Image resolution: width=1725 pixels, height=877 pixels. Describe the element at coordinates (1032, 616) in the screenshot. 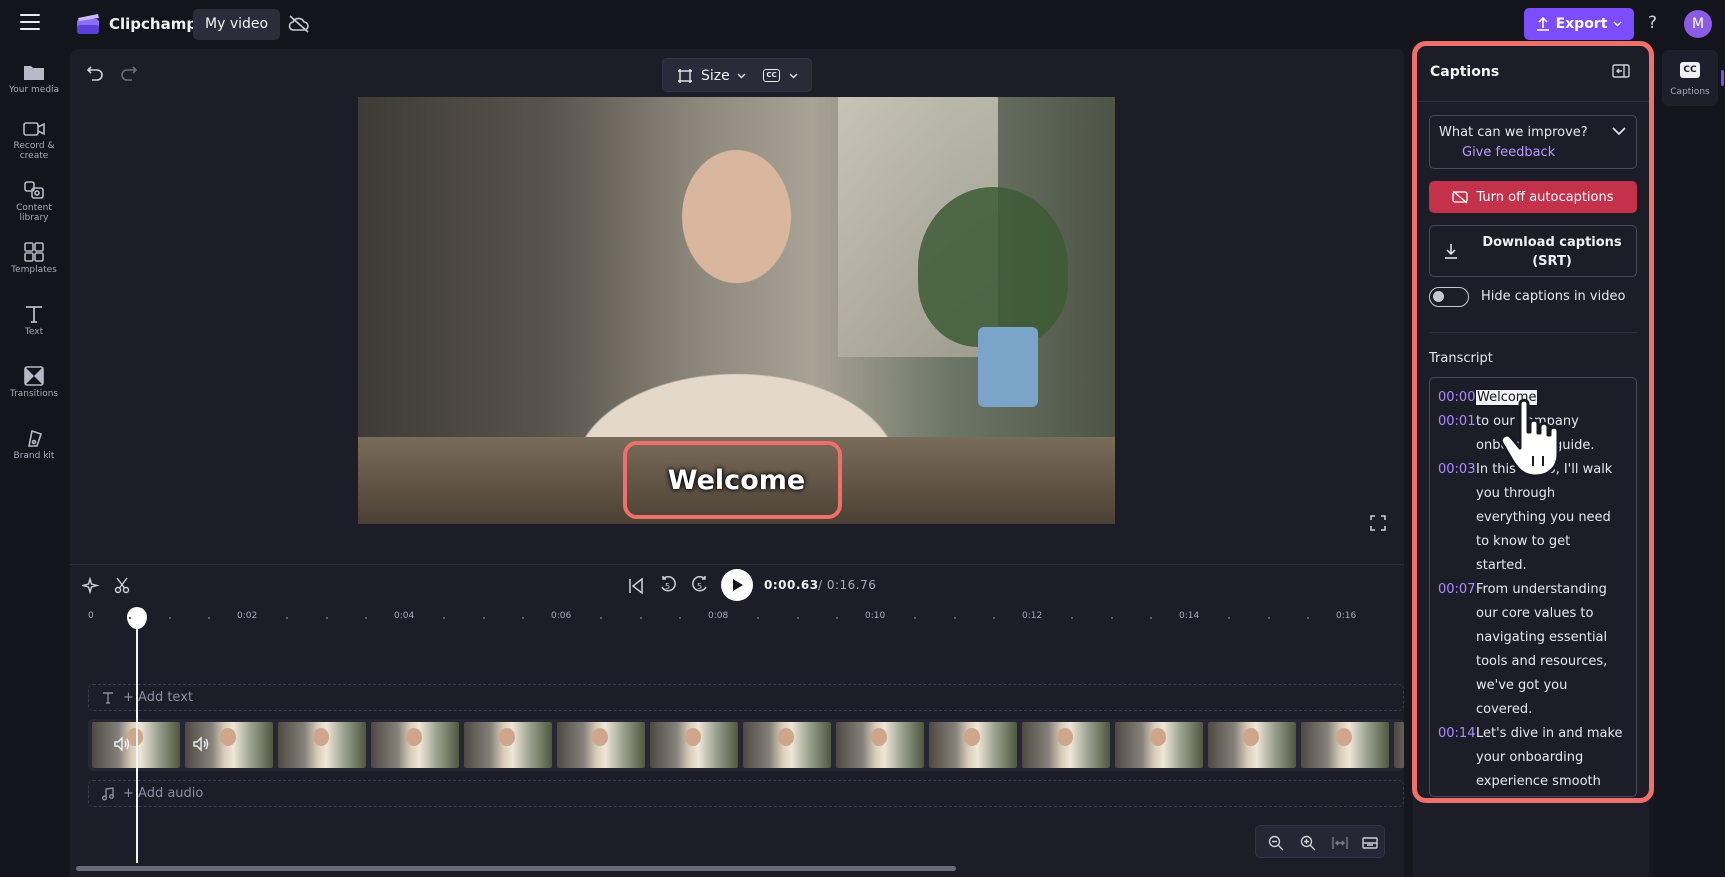

I see `timeline-tick-label: 0:12` at that location.